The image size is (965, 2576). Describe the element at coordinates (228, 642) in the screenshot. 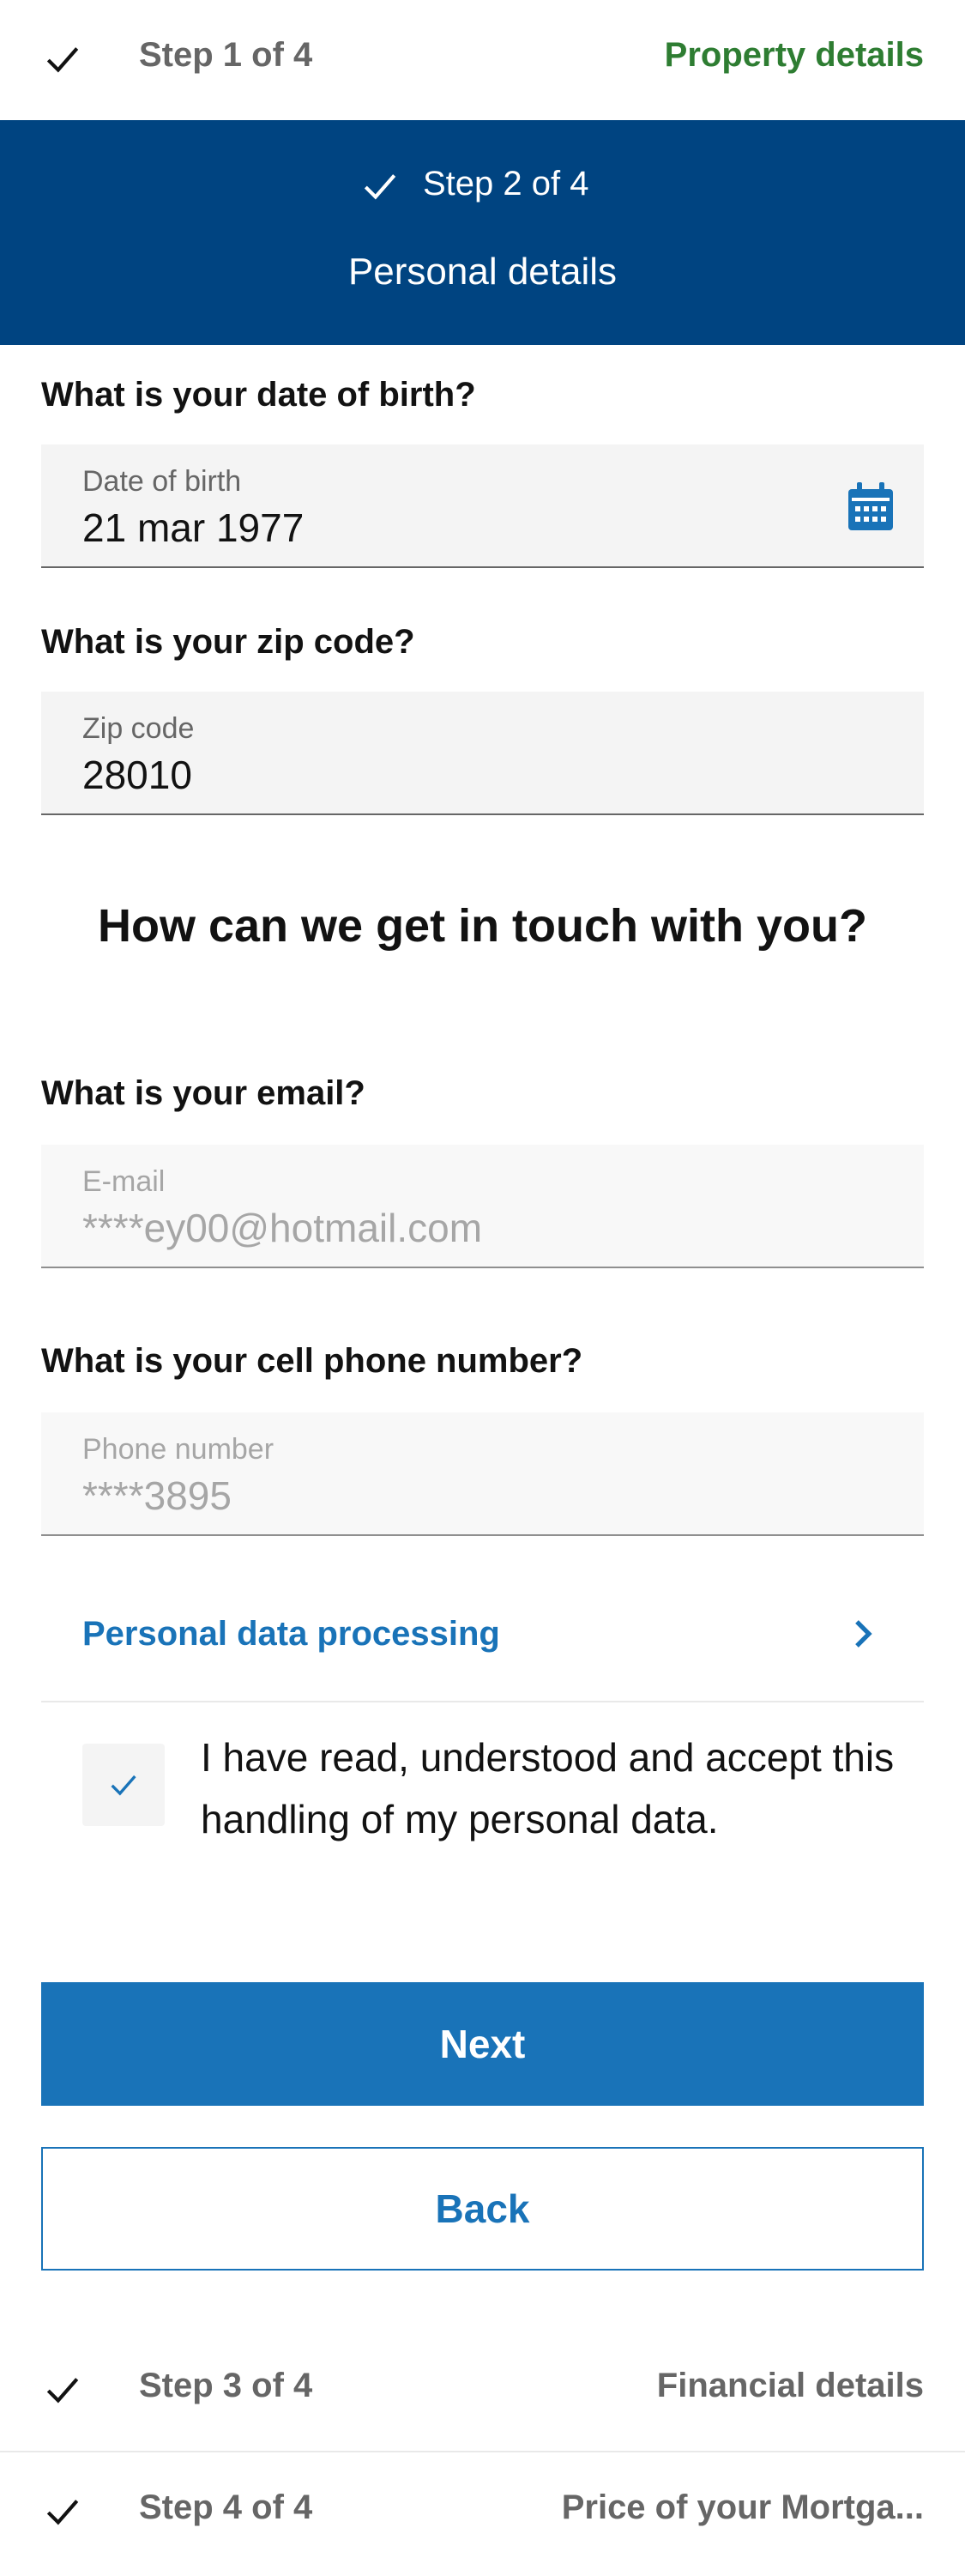

I see `zip-question: What is your zip code?` at that location.